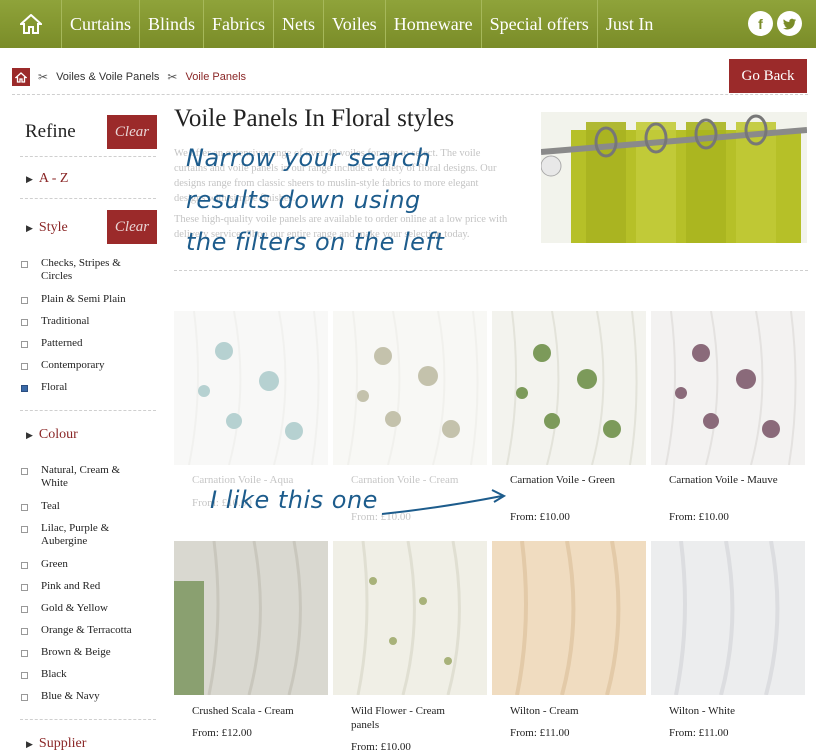 The image size is (816, 755). Describe the element at coordinates (569, 618) in the screenshot. I see `product-image-wilton-cream` at that location.